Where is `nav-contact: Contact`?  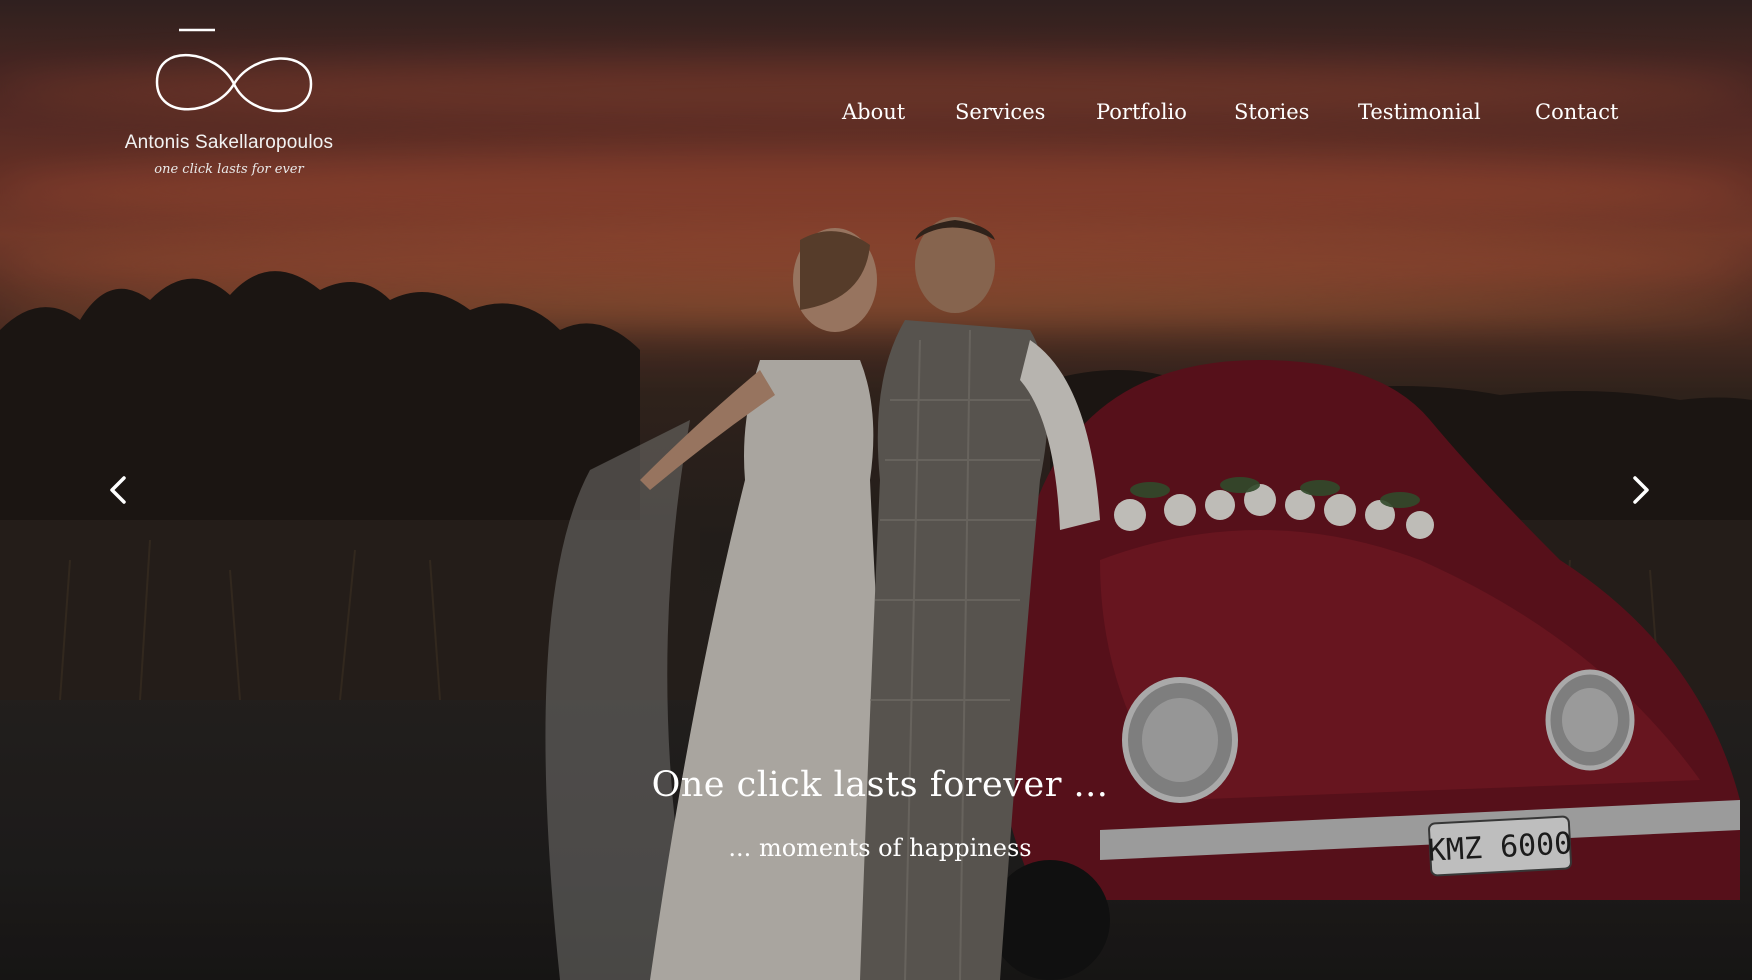
nav-contact: Contact is located at coordinates (1576, 112).